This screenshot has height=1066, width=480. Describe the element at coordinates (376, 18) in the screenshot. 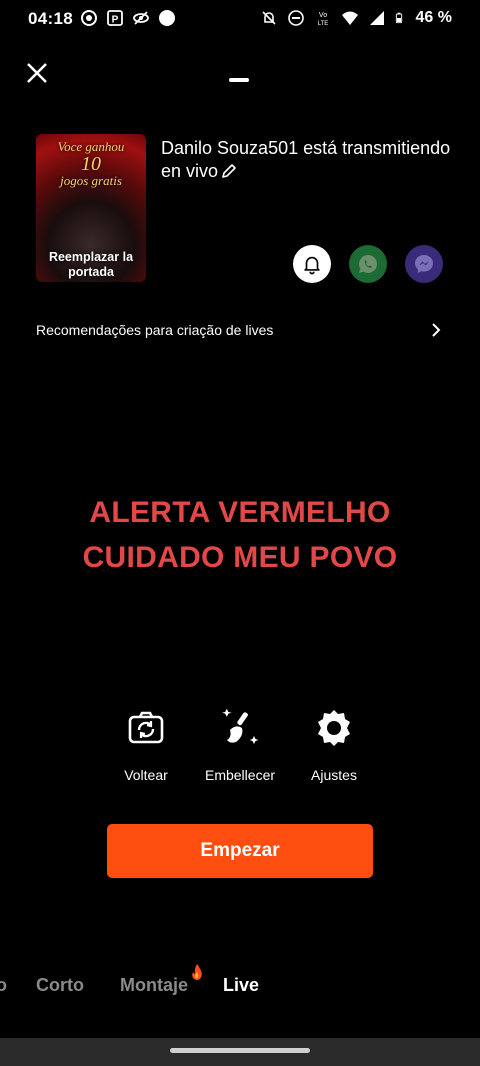

I see `signal-icon` at that location.